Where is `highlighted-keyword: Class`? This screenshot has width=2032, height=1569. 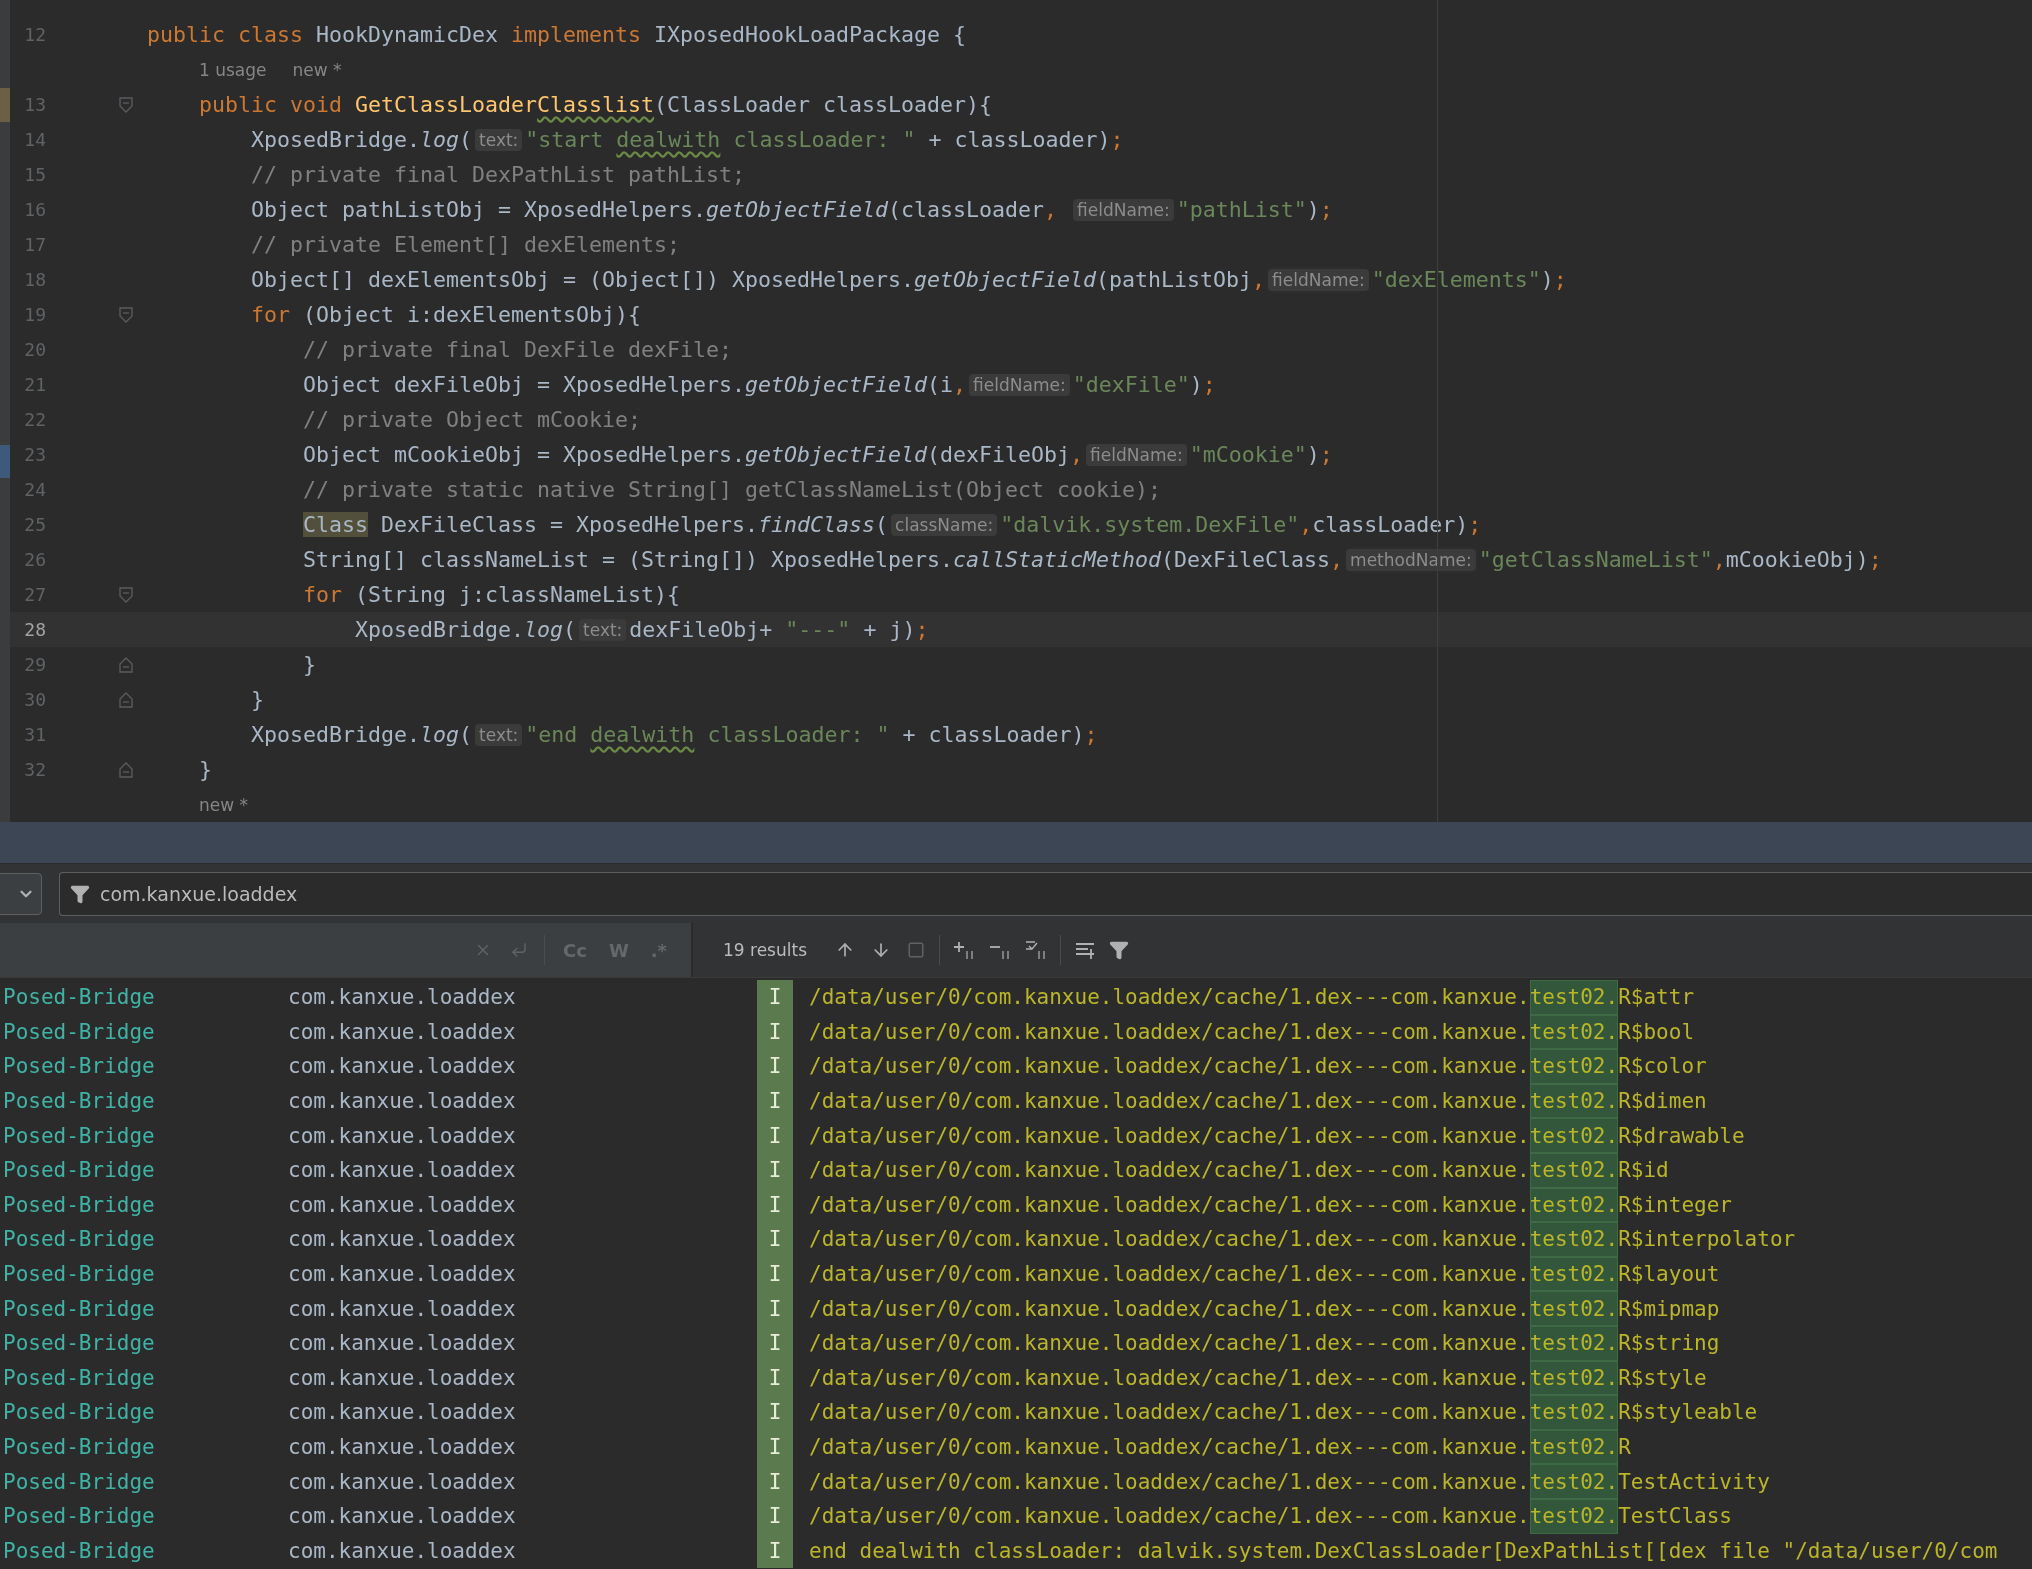 highlighted-keyword: Class is located at coordinates (336, 524).